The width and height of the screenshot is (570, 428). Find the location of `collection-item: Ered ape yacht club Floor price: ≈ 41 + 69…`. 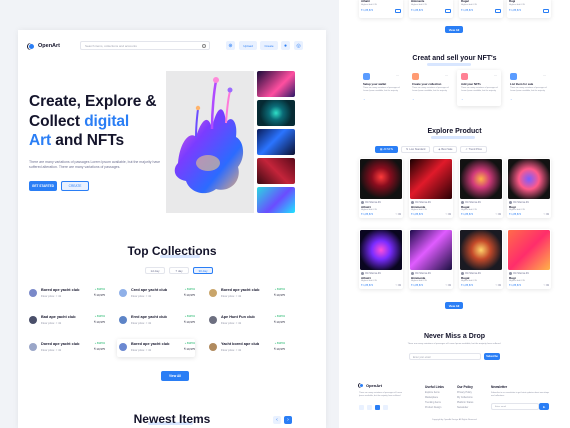

collection-item: Ered ape yacht club Floor price: ≈ 41 + 69… is located at coordinates (156, 321).